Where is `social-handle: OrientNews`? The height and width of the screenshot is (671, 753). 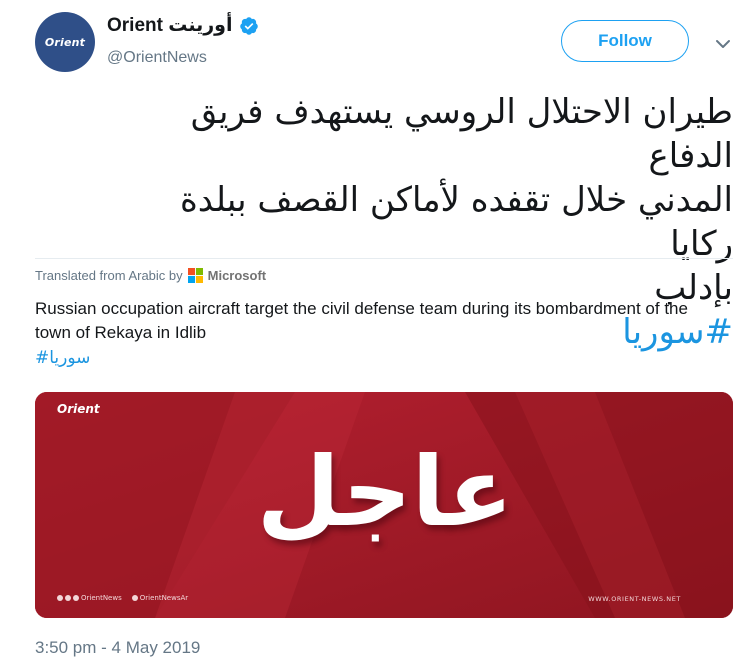 social-handle: OrientNews is located at coordinates (101, 598).